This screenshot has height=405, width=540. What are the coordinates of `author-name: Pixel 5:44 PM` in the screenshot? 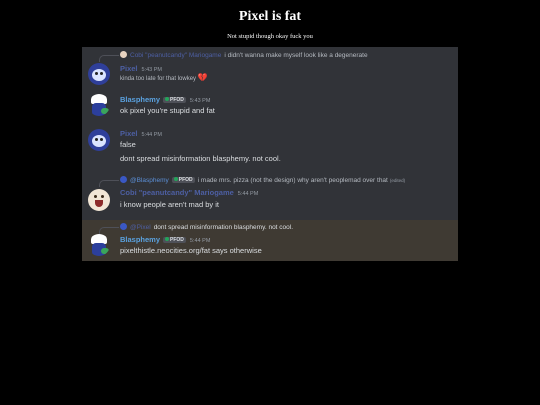 It's located at (141, 133).